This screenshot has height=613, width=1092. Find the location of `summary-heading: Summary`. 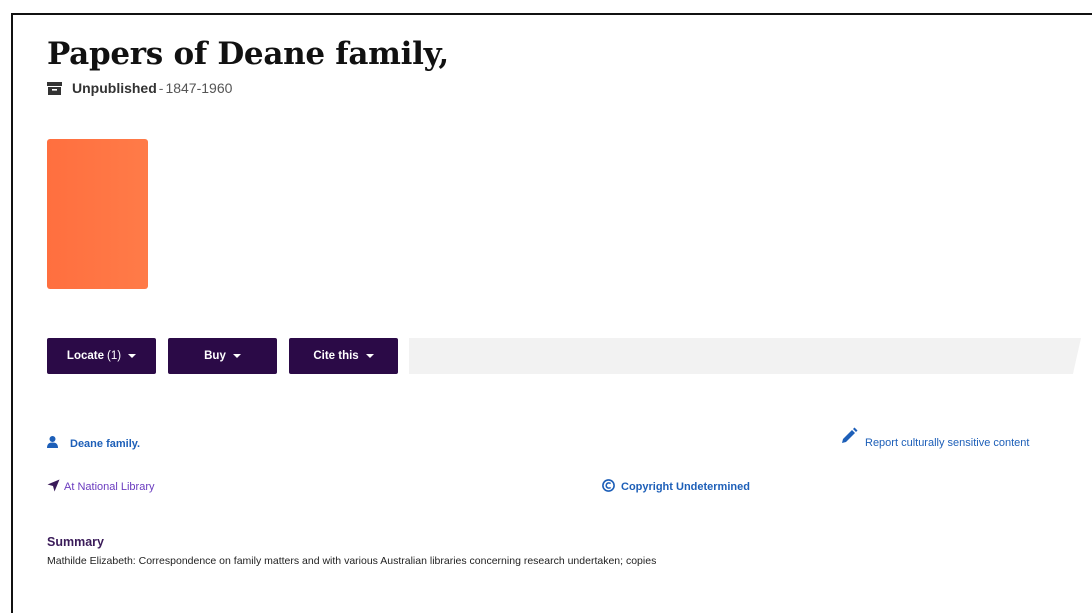

summary-heading: Summary is located at coordinates (75, 542).